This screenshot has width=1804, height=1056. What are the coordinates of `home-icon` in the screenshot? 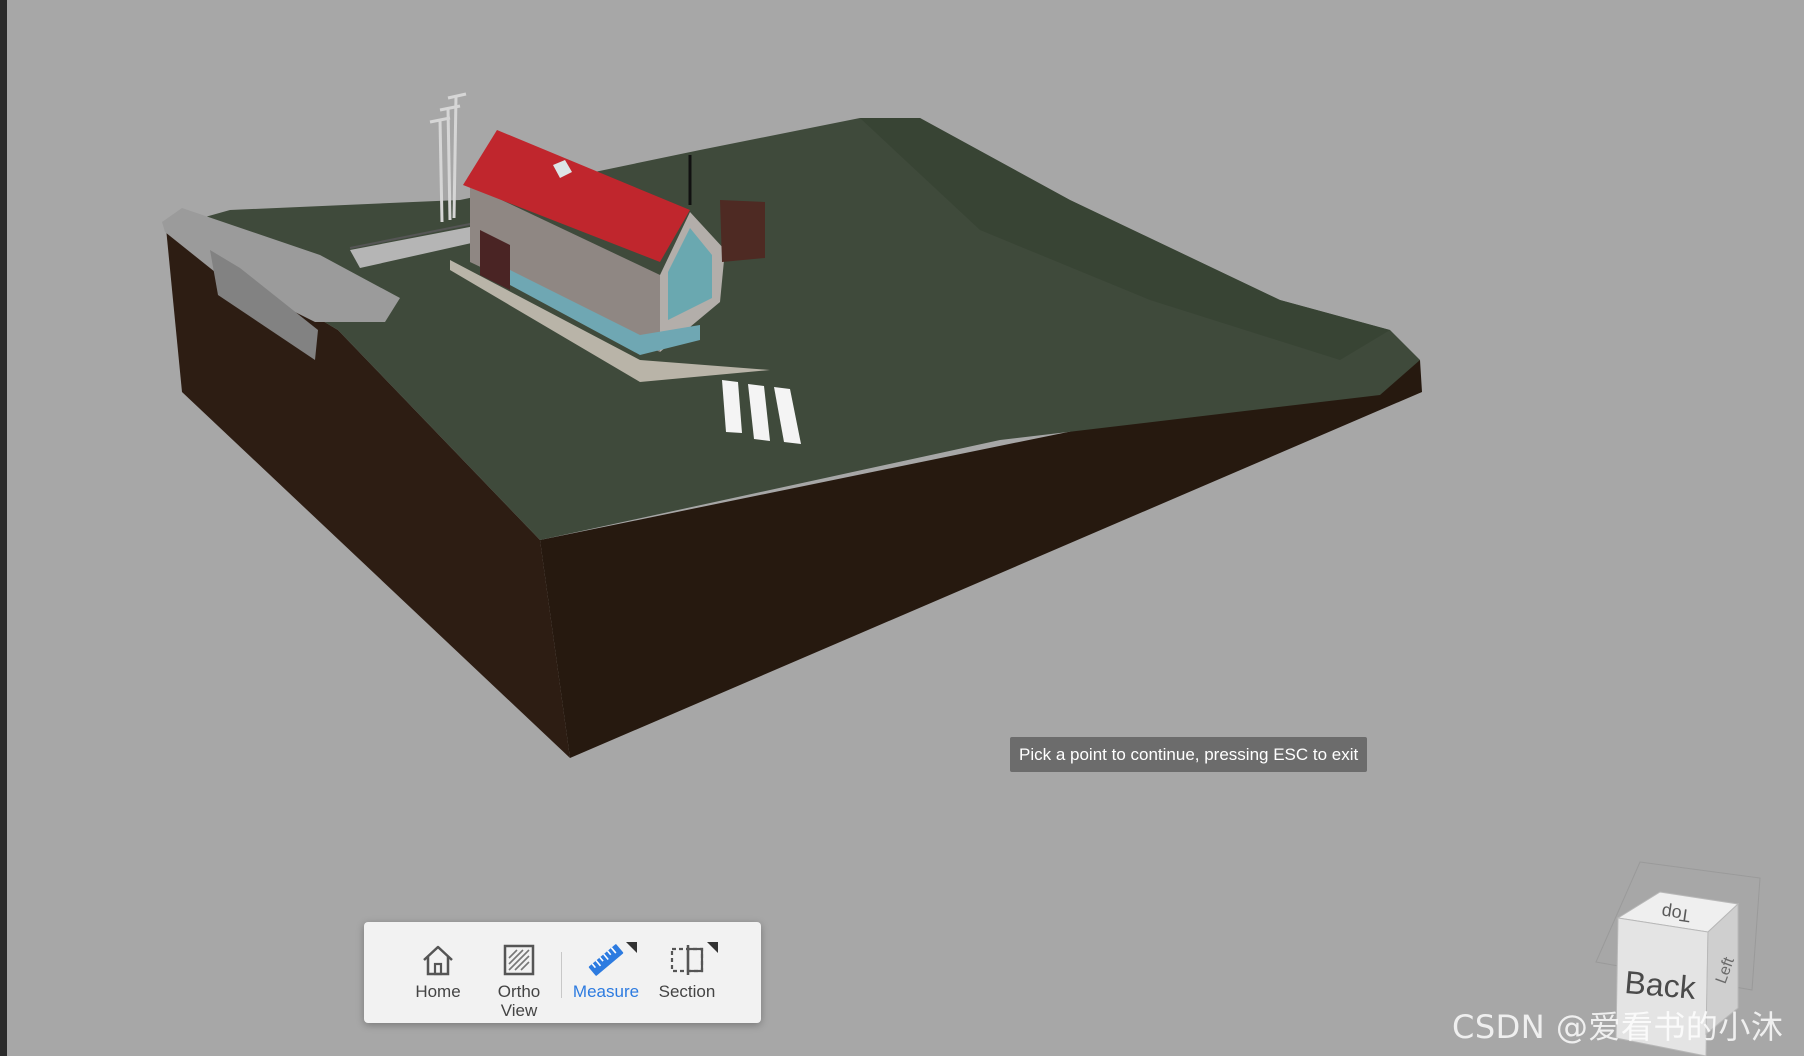 It's located at (438, 960).